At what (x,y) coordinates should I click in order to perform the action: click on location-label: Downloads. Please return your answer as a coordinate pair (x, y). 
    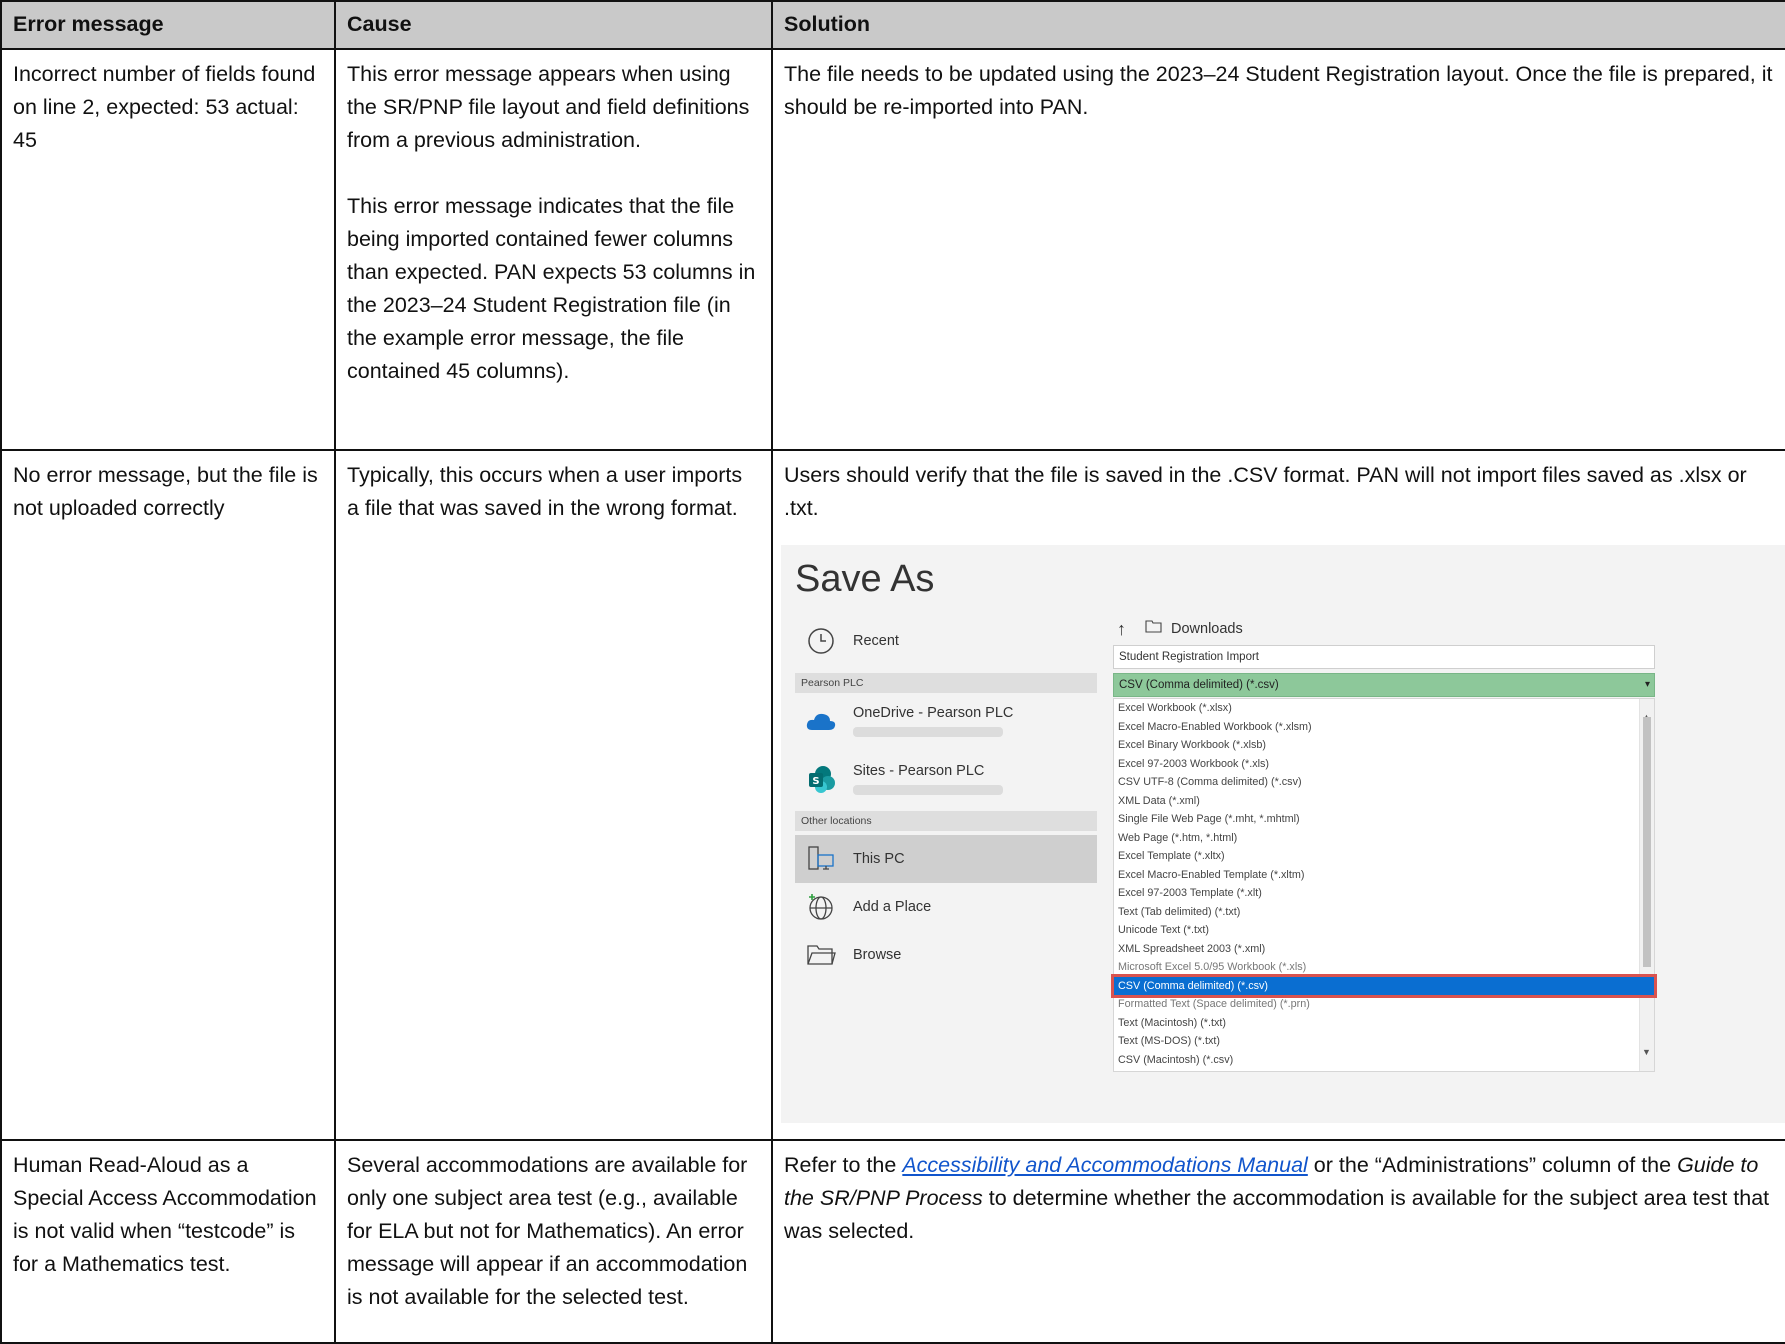
    Looking at the image, I should click on (1207, 628).